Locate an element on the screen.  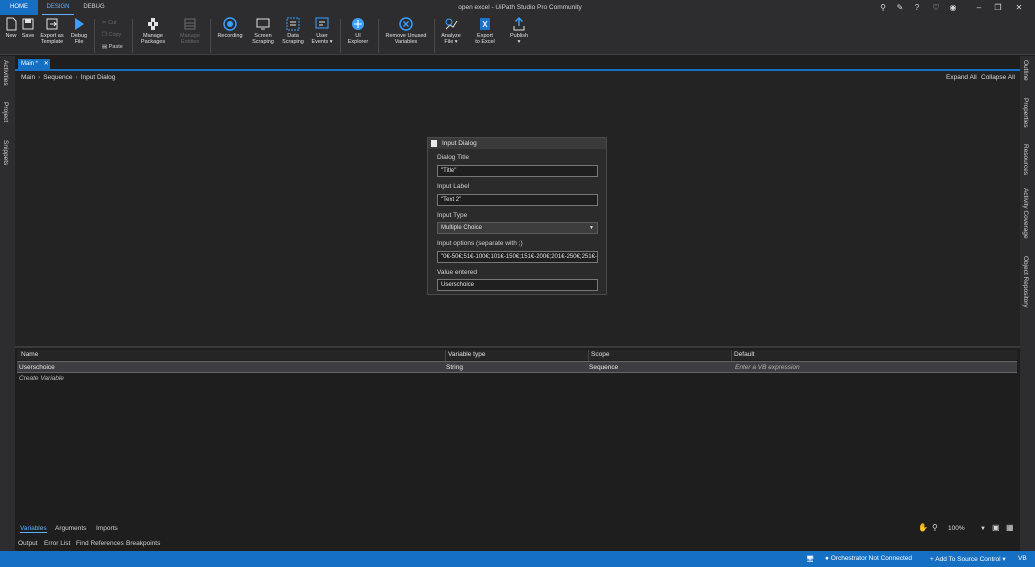
new-button: New is located at coordinates (11, 28).